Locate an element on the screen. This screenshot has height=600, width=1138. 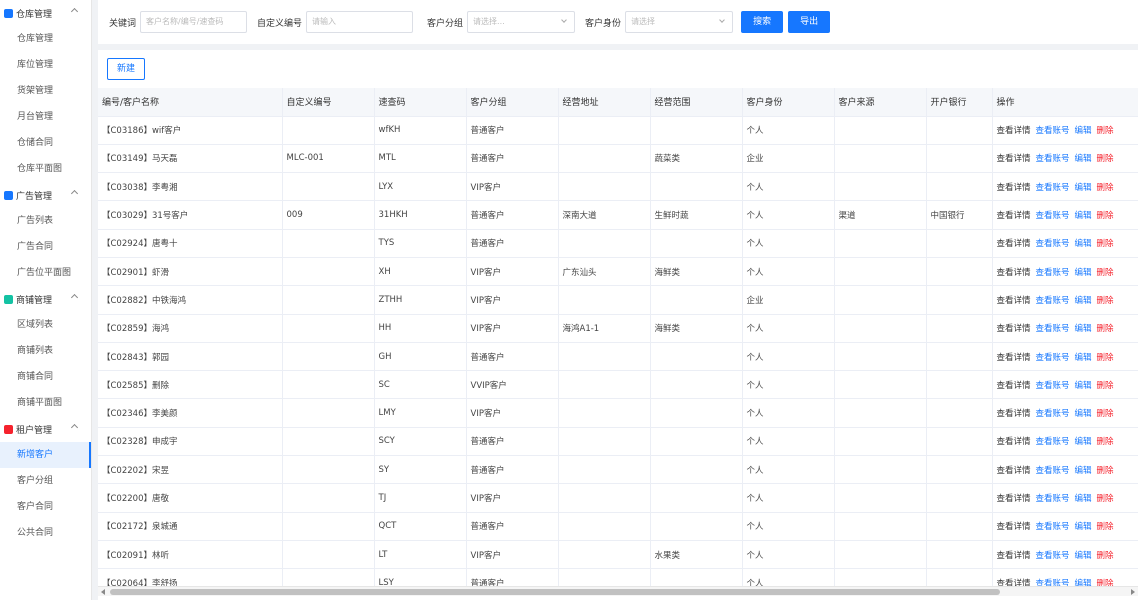
sidebar-item: 客户分组 is located at coordinates (45, 481).